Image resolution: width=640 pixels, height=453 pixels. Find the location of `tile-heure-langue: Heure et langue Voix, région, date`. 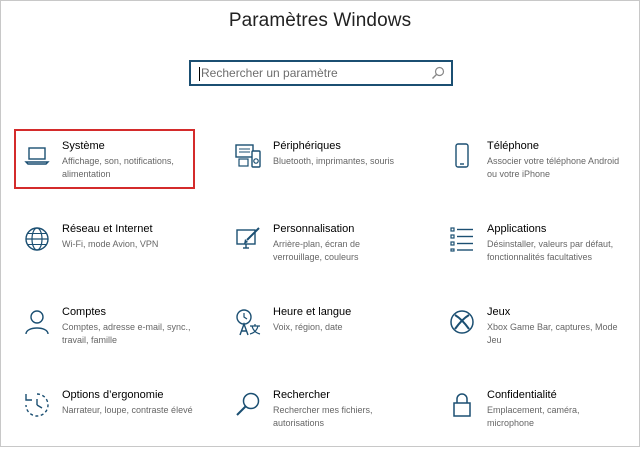

tile-heure-langue: Heure et langue Voix, région, date is located at coordinates (318, 338).